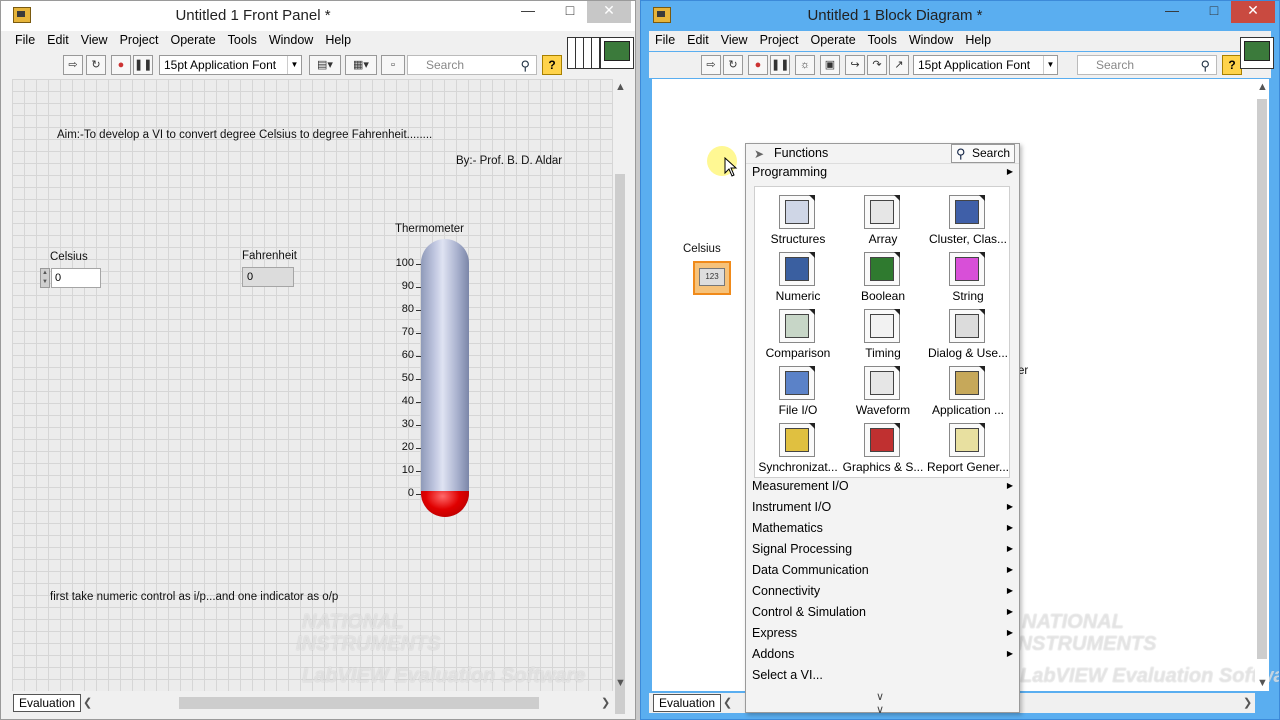 The width and height of the screenshot is (1280, 720). I want to click on highlight-execution-icon: ☼, so click(805, 65).